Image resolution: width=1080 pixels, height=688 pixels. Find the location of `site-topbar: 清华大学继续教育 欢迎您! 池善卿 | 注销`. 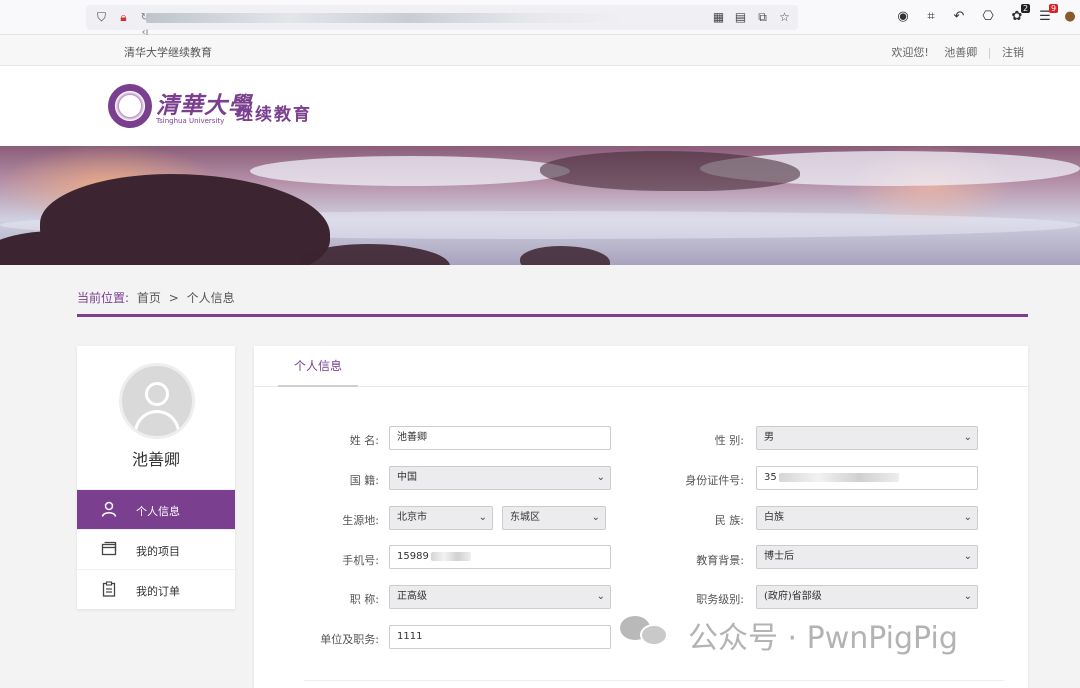

site-topbar: 清华大学继续教育 欢迎您! 池善卿 | 注销 is located at coordinates (540, 50).